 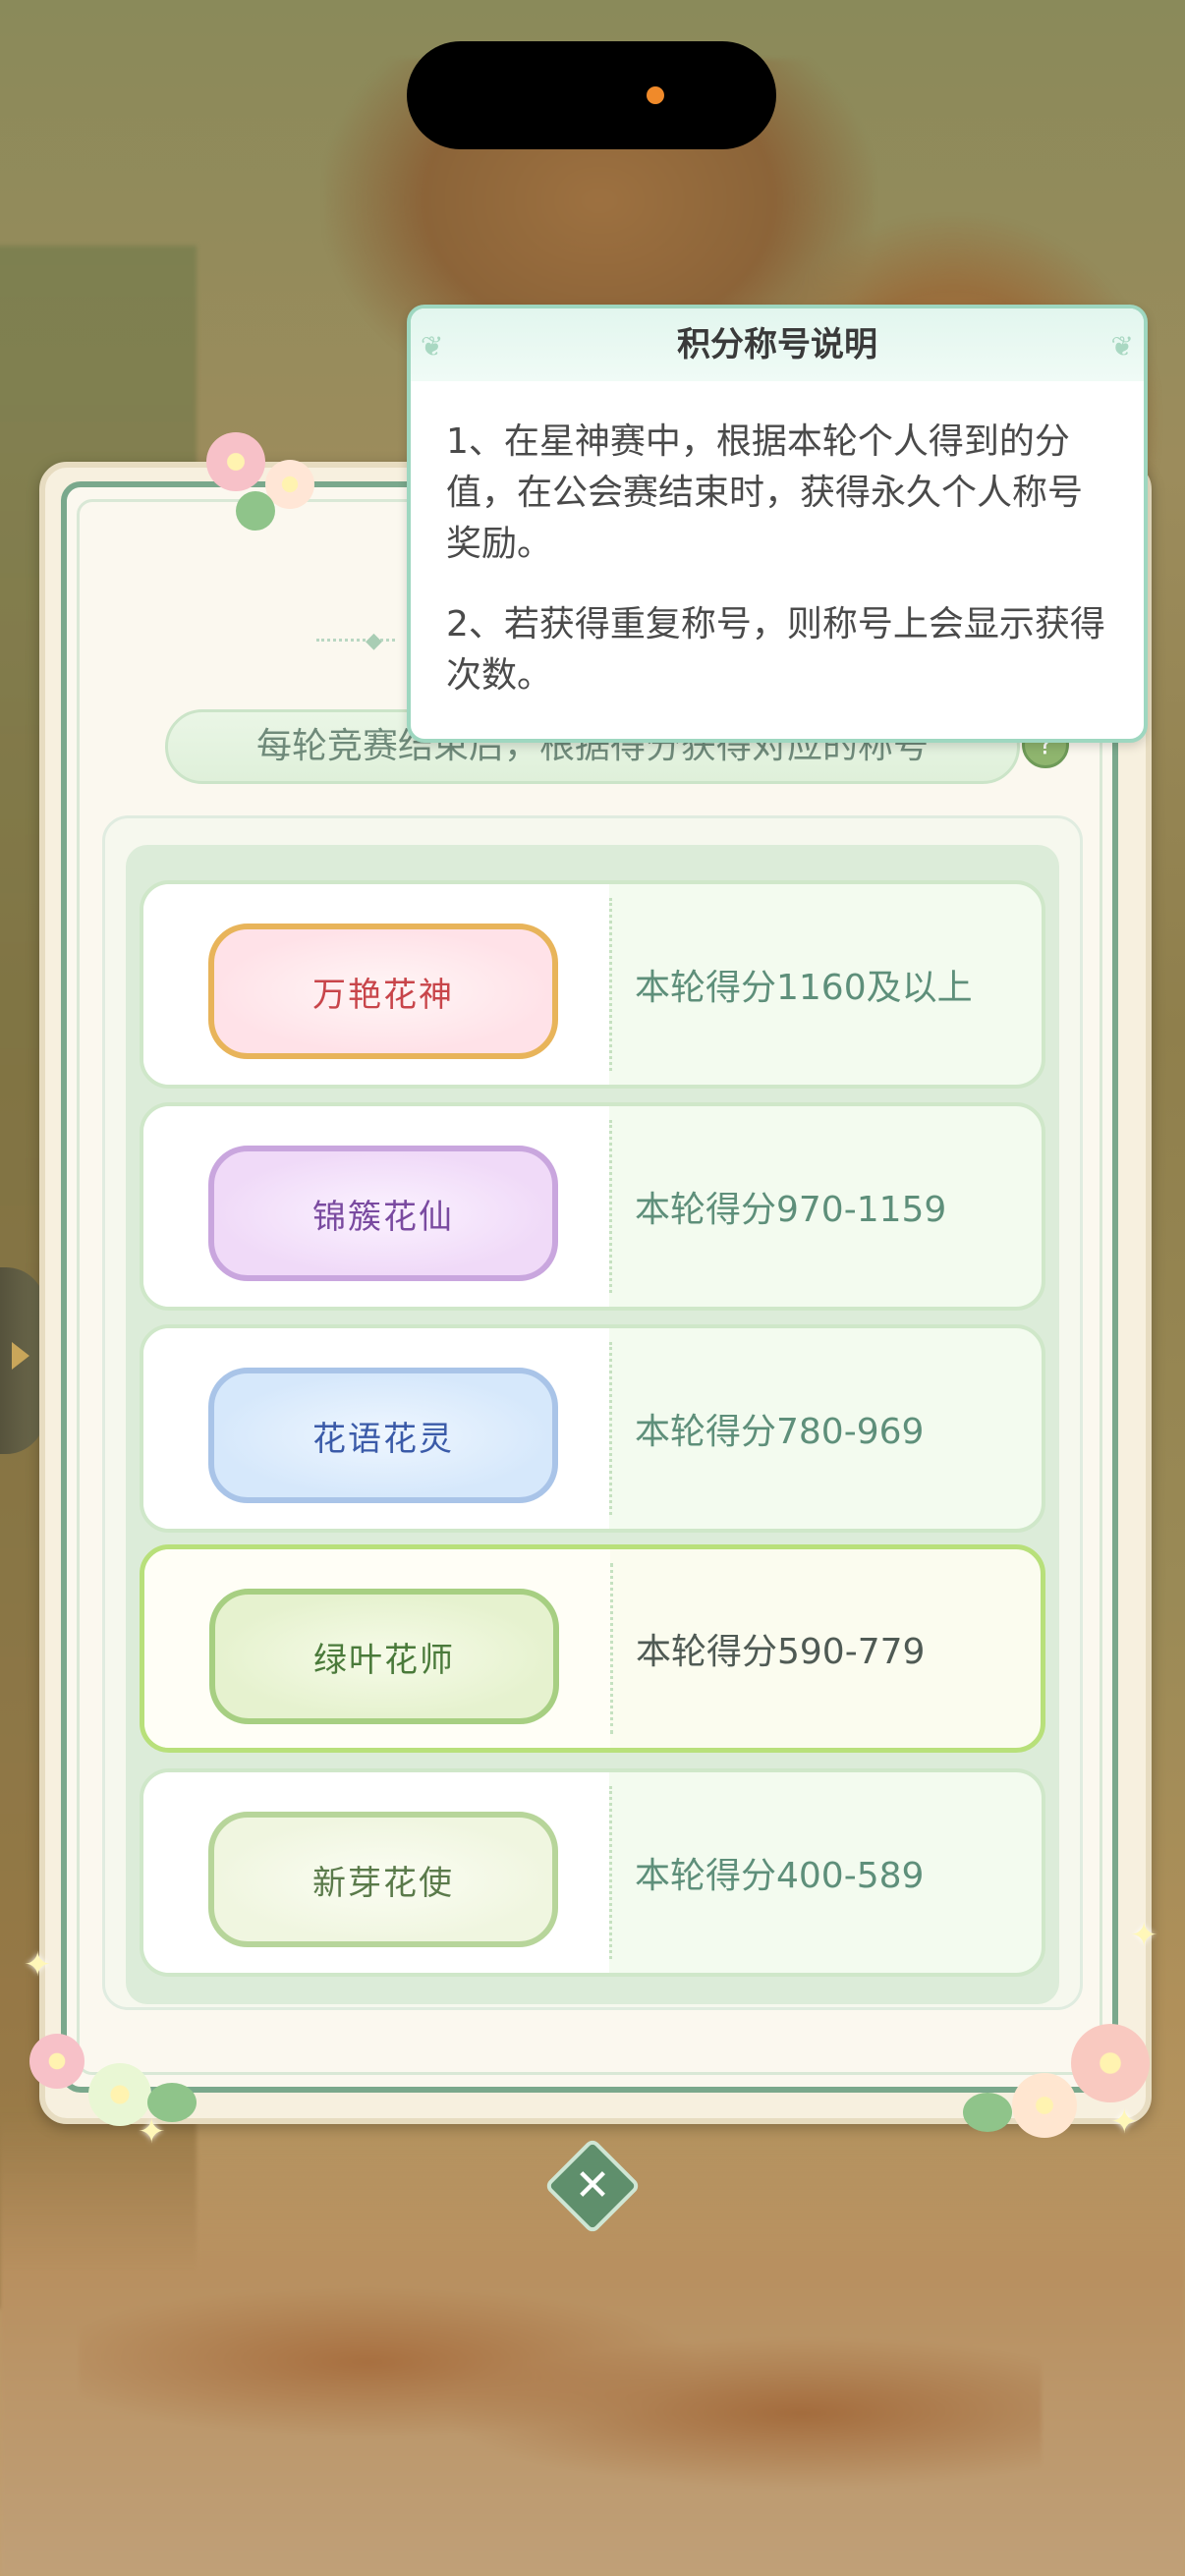 I want to click on title-name: 花语花灵, so click(x=383, y=1439).